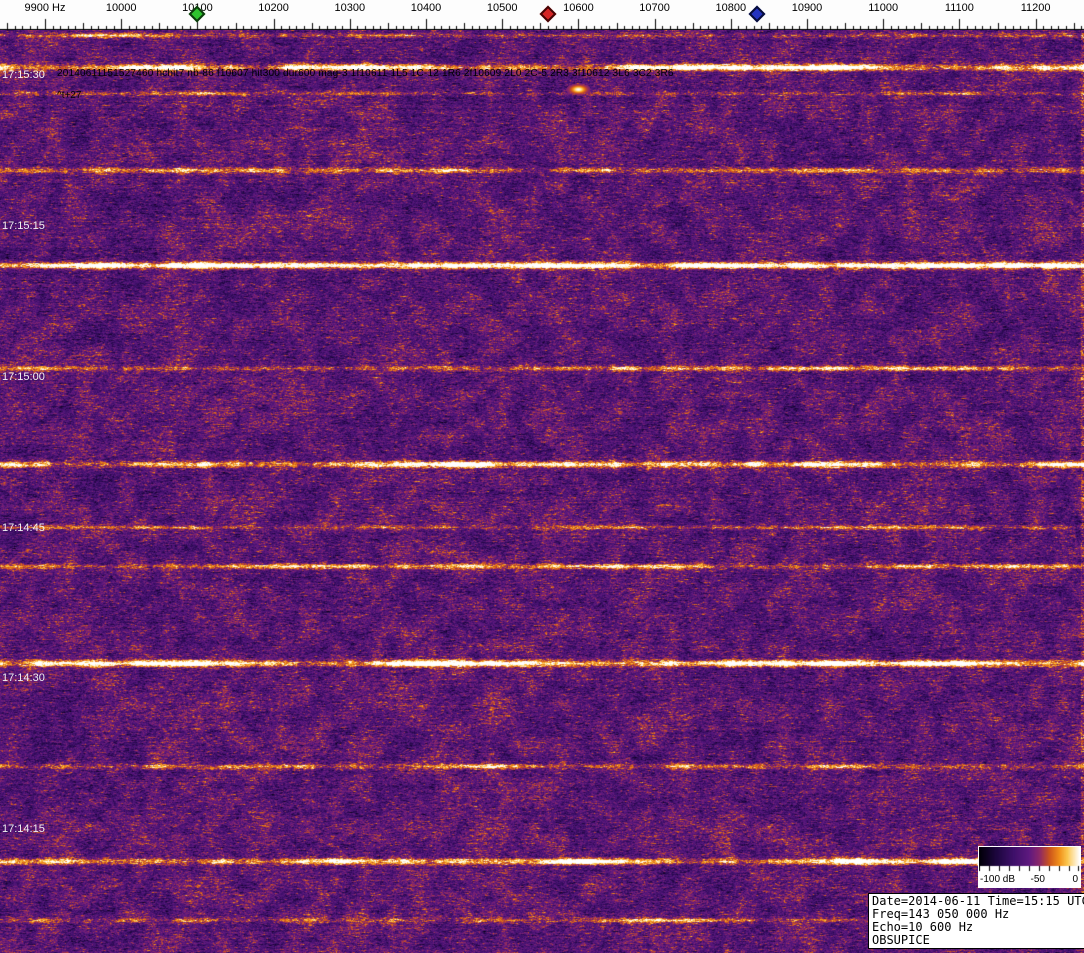 The image size is (1084, 953). What do you see at coordinates (23, 678) in the screenshot?
I see `time-axis-label: 17:14:30` at bounding box center [23, 678].